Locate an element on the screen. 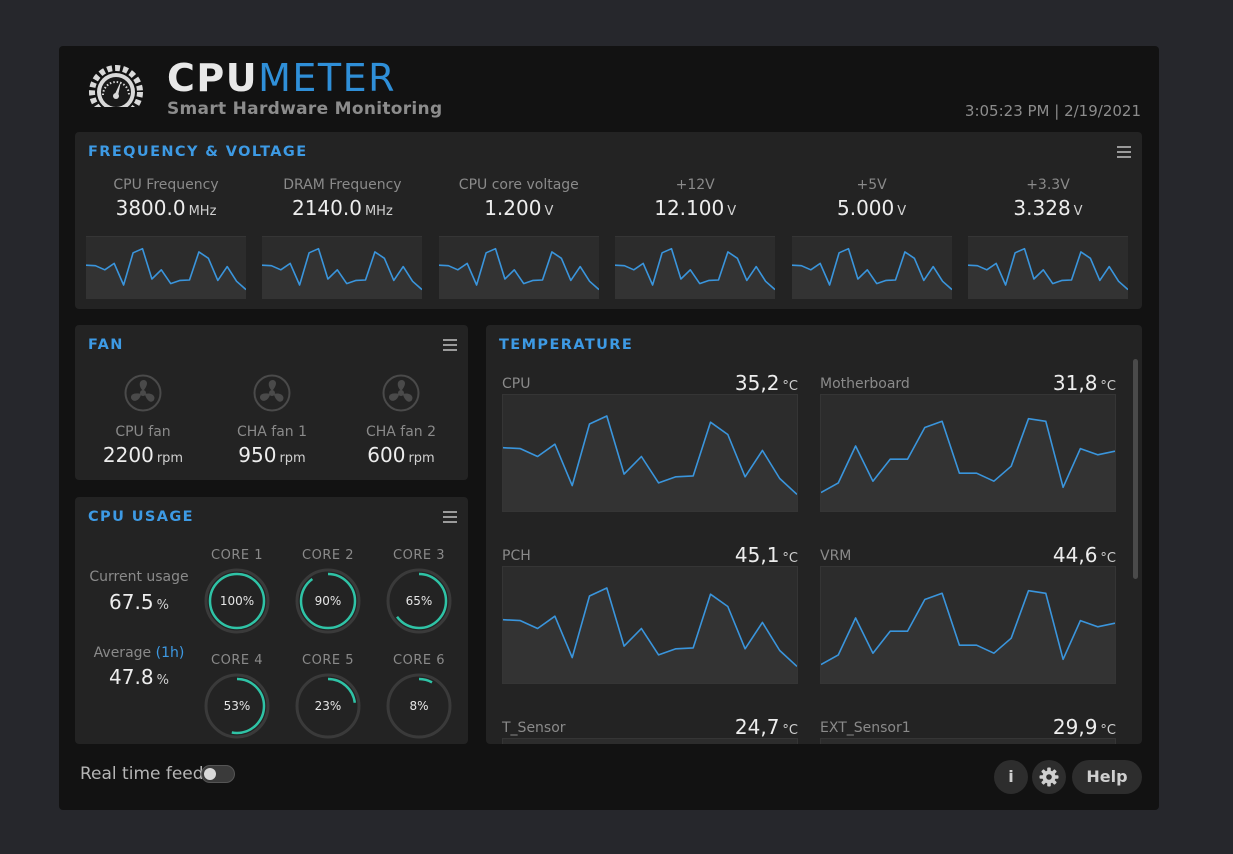 This screenshot has width=1233, height=854. metric-number: 5.000 is located at coordinates (866, 208).